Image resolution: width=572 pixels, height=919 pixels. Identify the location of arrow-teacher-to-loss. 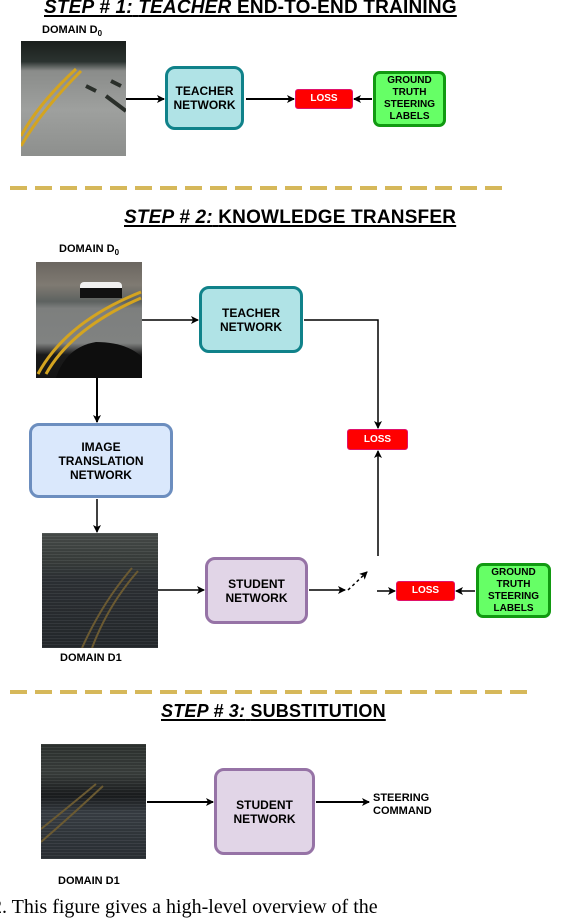
(343, 374).